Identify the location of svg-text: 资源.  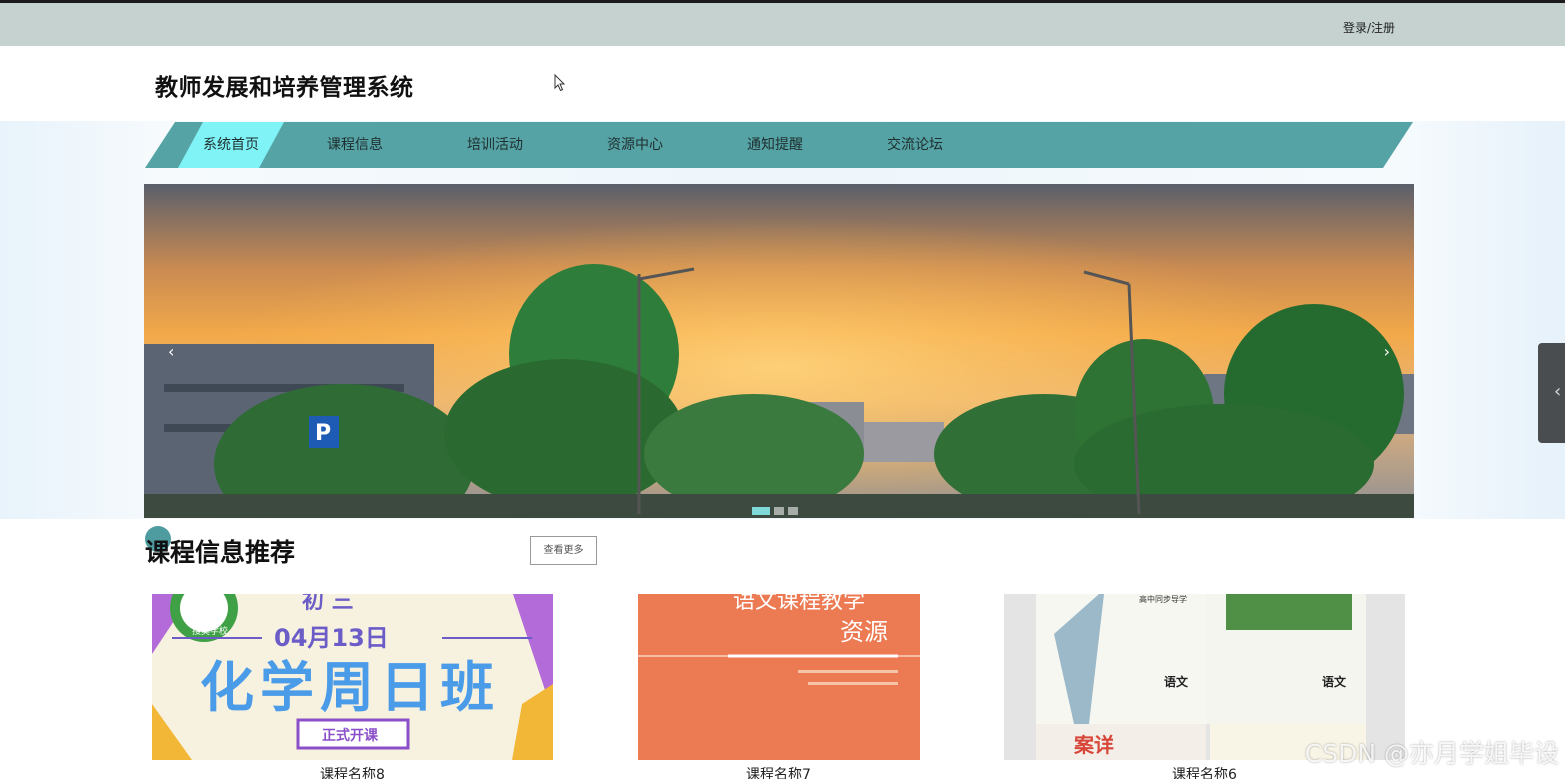
(864, 632).